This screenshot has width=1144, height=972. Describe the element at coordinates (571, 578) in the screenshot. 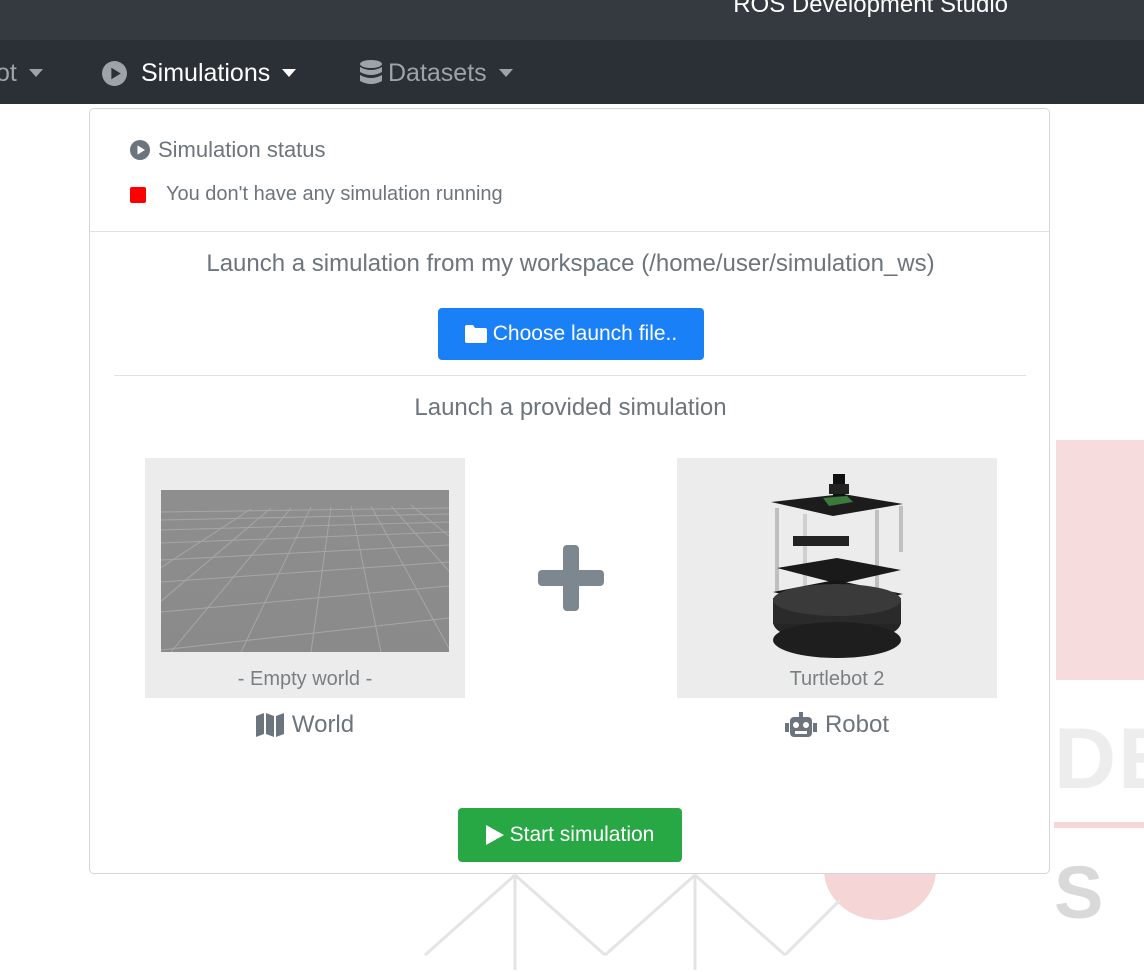

I see `plus-icon` at that location.